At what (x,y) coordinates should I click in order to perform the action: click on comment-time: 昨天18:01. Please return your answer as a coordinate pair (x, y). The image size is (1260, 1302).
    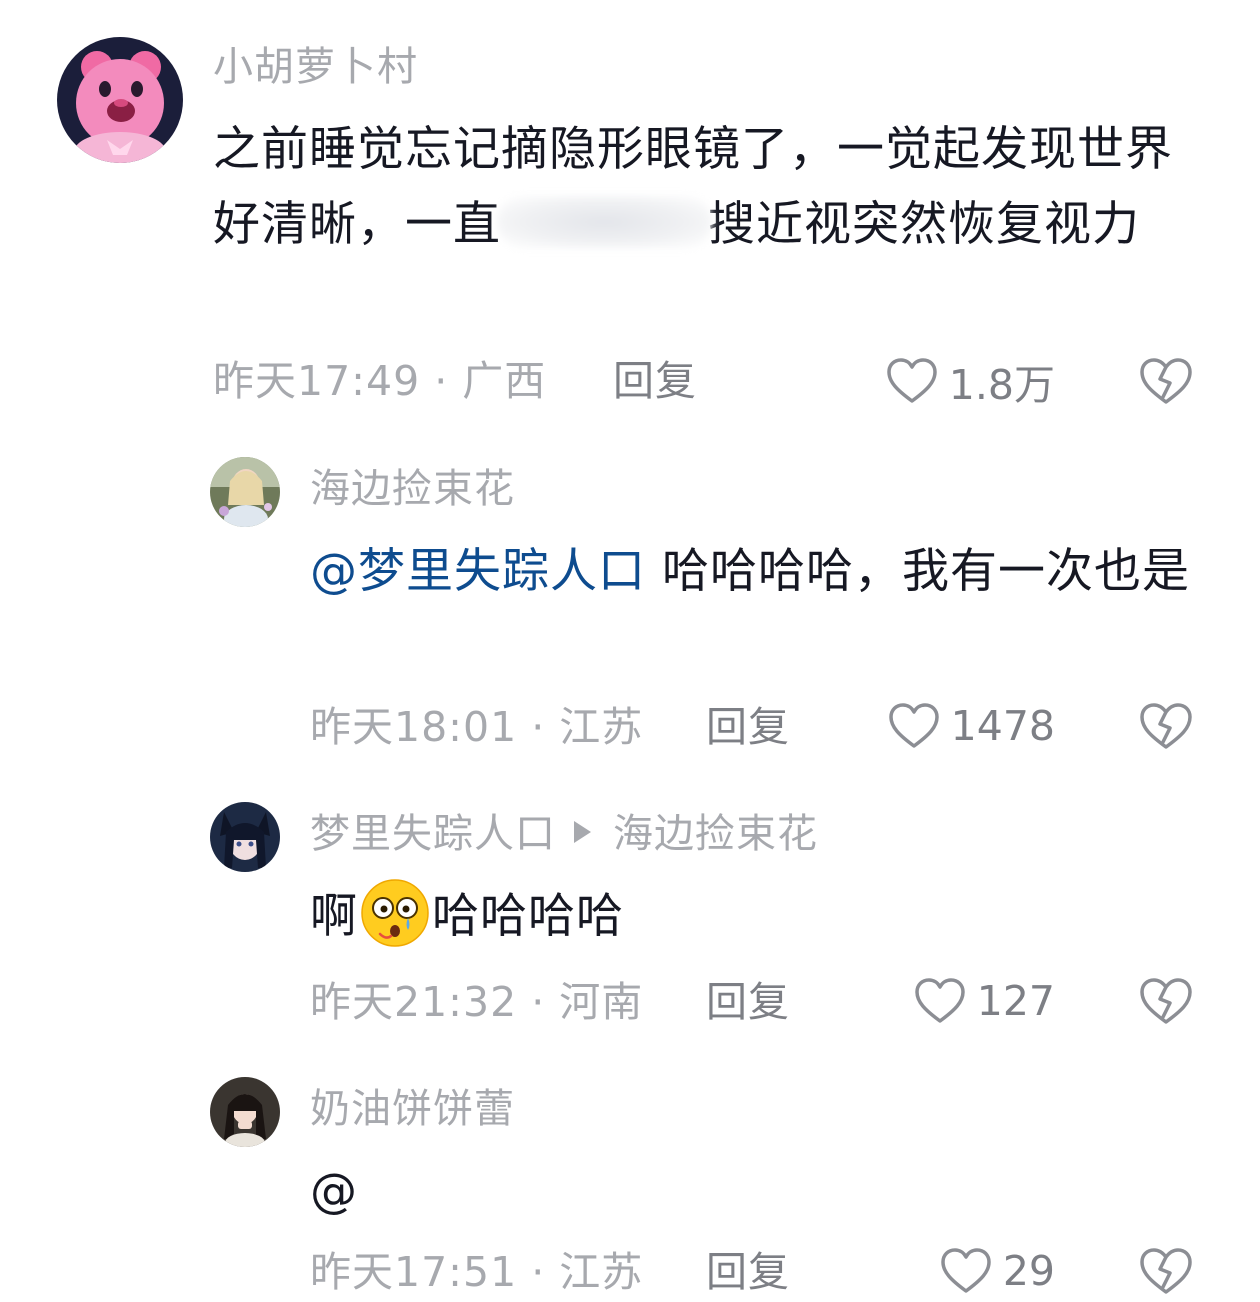
    Looking at the image, I should click on (414, 727).